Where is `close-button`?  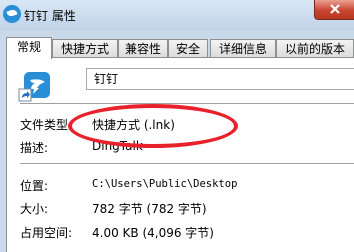 close-button is located at coordinates (334, 10).